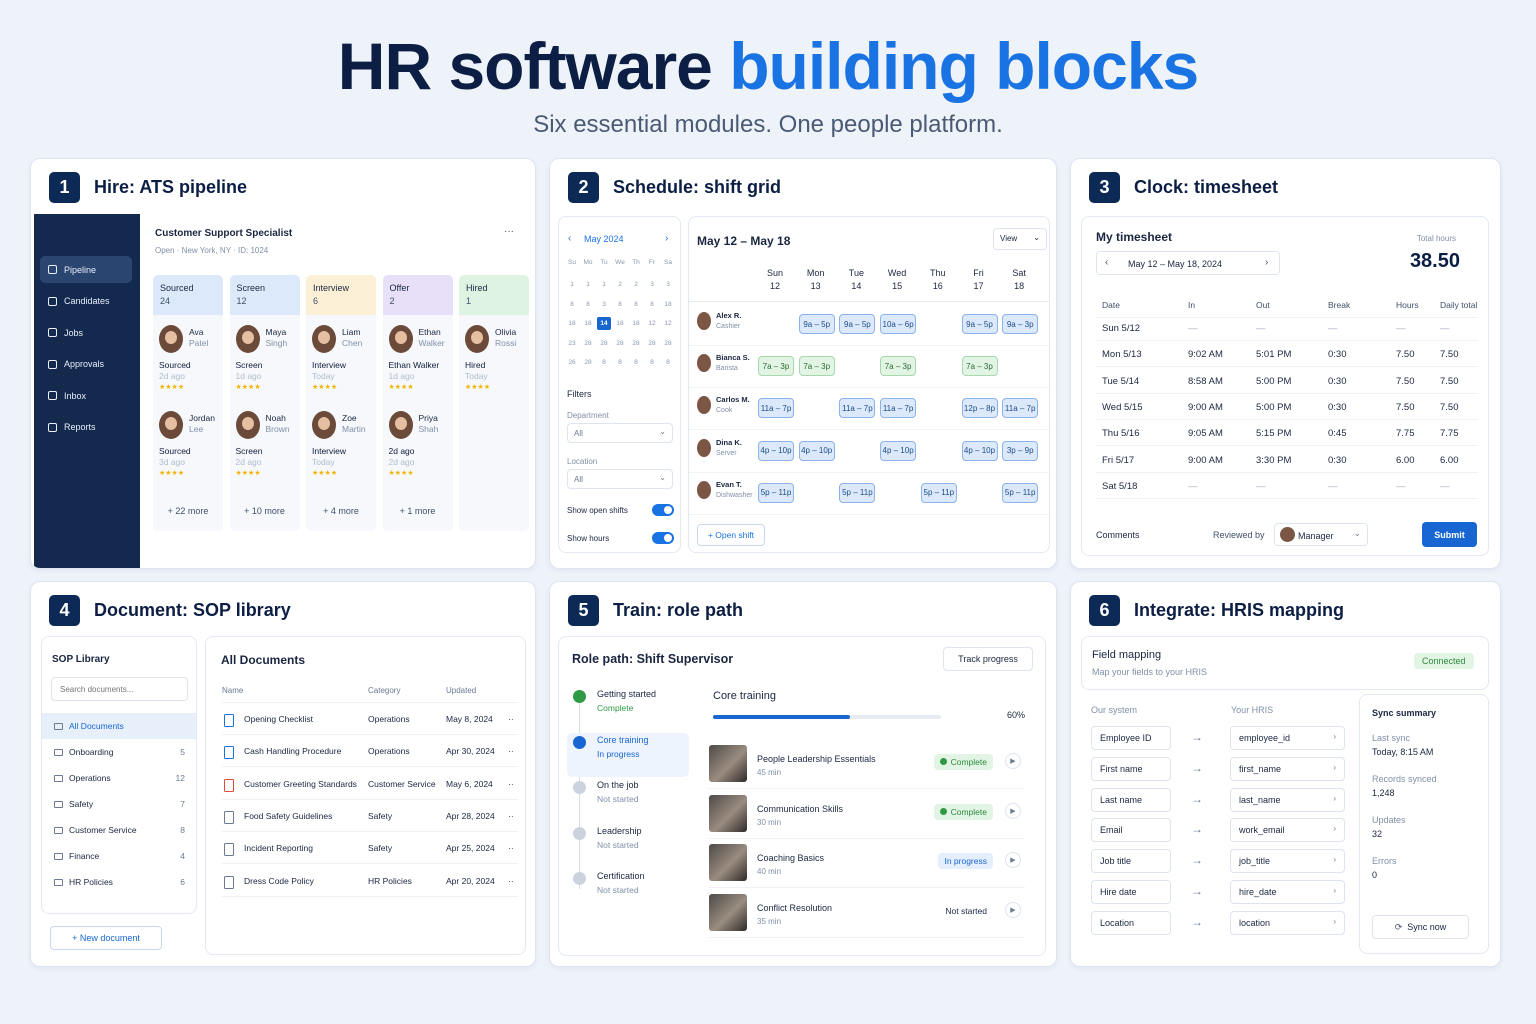 The height and width of the screenshot is (1024, 1536). Describe the element at coordinates (1106, 262) in the screenshot. I see `chevron-left-icon: ‹` at that location.